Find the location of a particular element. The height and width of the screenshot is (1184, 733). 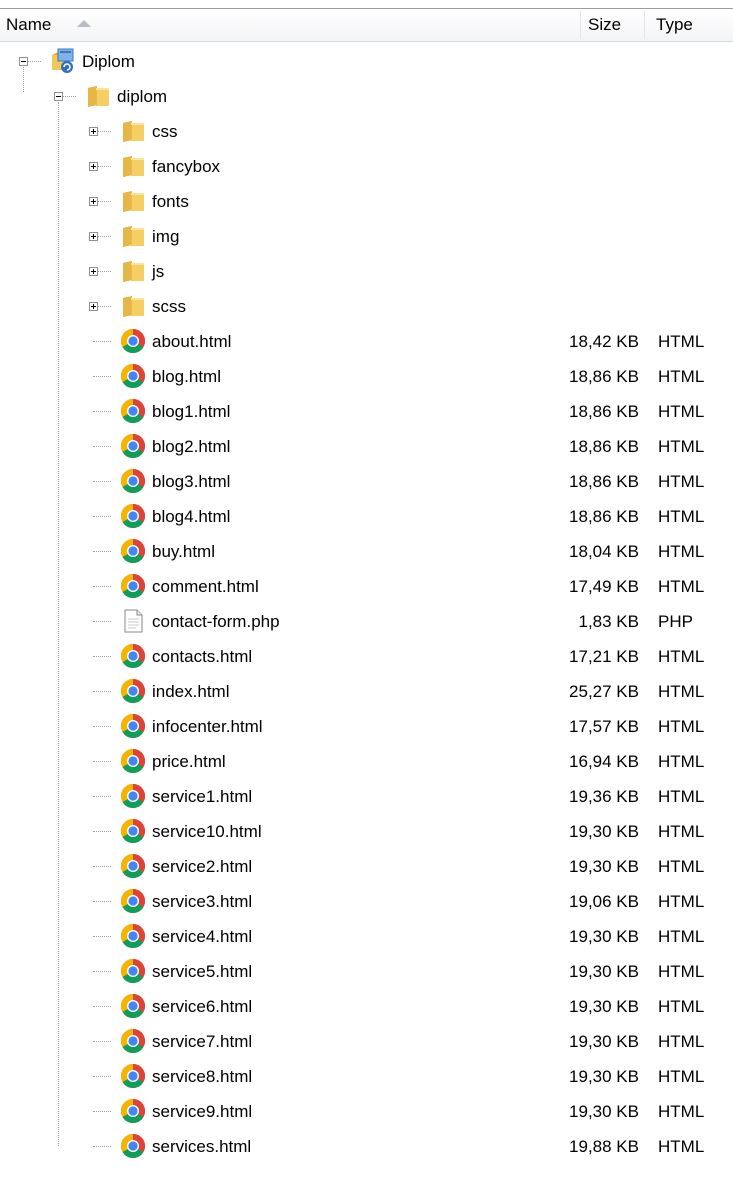

item-name: service8.html is located at coordinates (202, 1076).